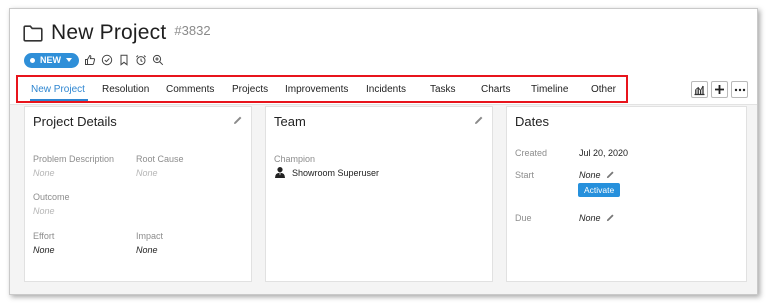  Describe the element at coordinates (147, 173) in the screenshot. I see `root-cause-value: None` at that location.